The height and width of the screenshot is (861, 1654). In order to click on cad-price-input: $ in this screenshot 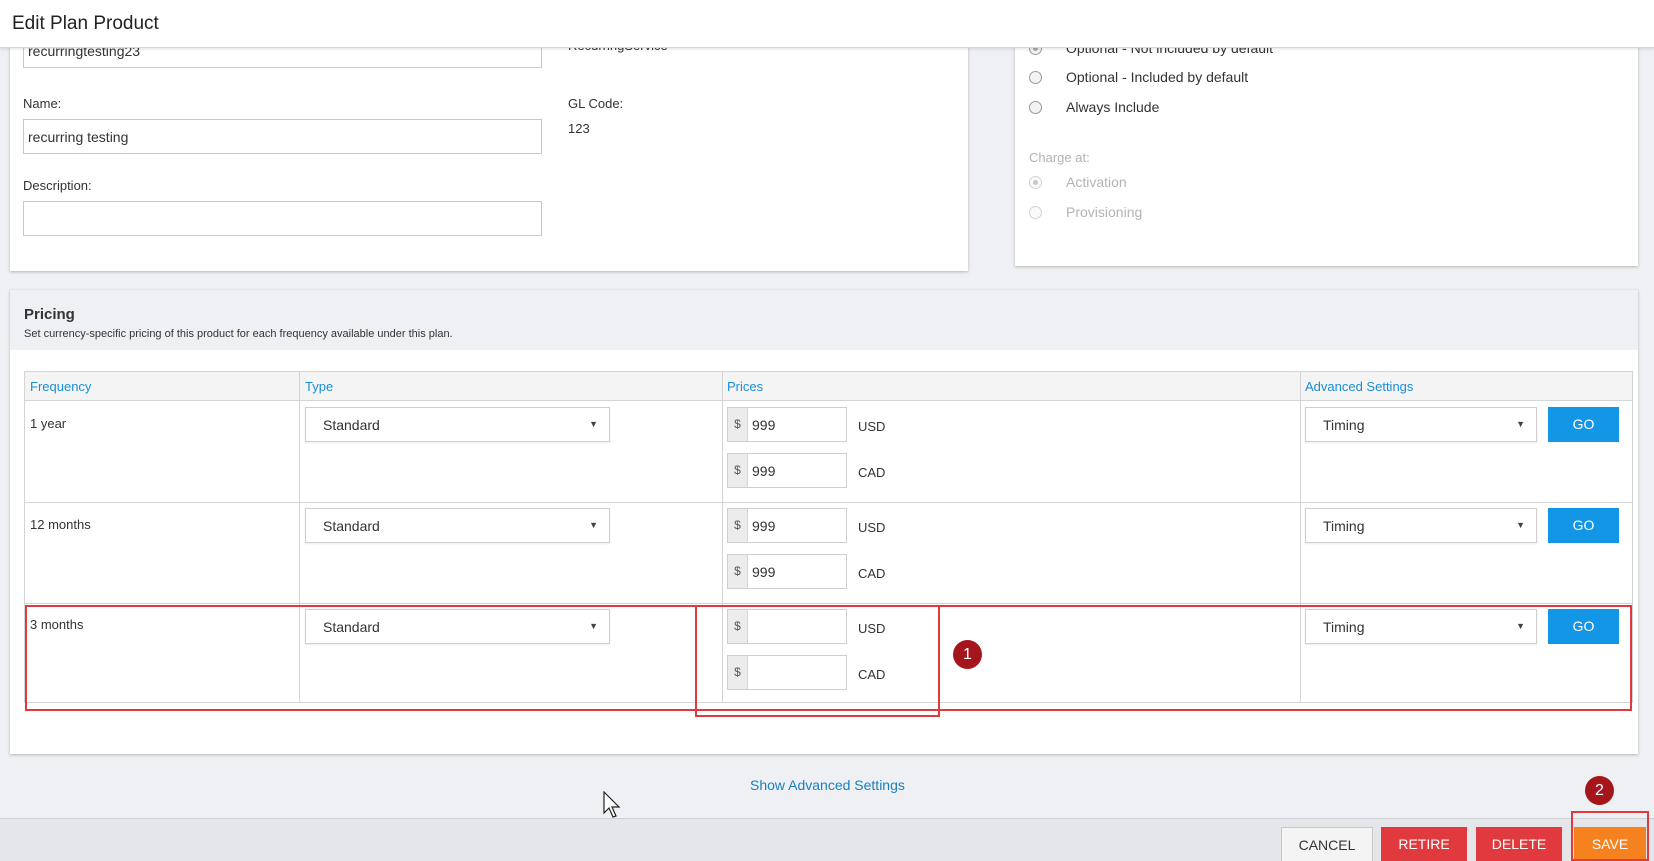, I will do `click(787, 672)`.